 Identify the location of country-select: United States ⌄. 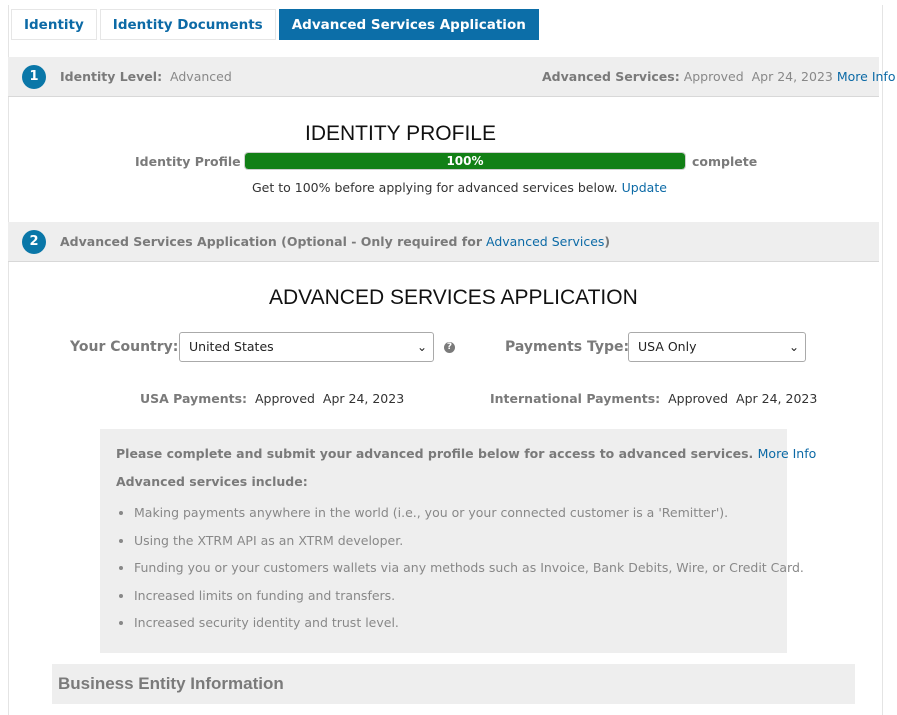
(306, 347).